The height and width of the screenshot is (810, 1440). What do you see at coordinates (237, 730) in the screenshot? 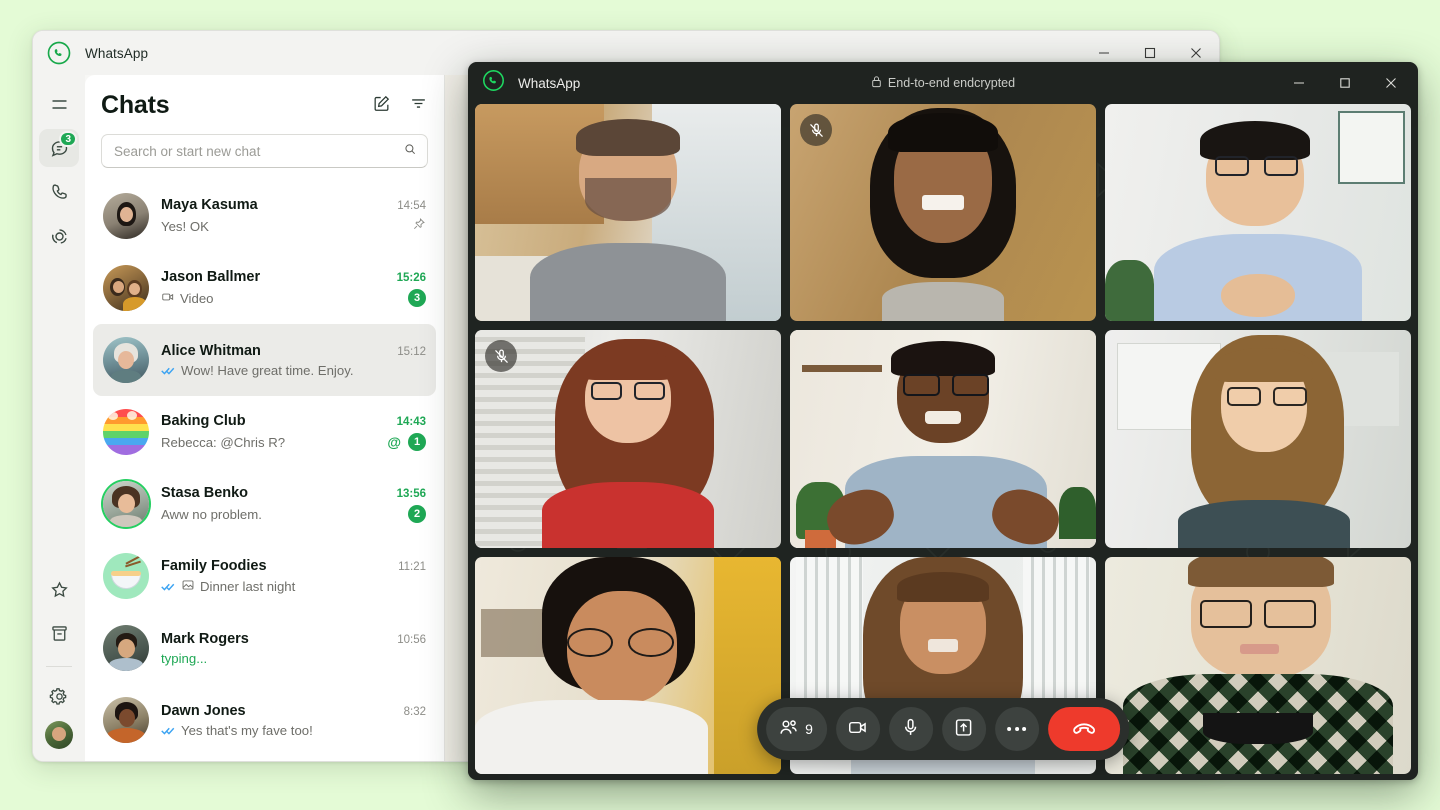
I see `chat-preview: Yes that's my fave too!` at bounding box center [237, 730].